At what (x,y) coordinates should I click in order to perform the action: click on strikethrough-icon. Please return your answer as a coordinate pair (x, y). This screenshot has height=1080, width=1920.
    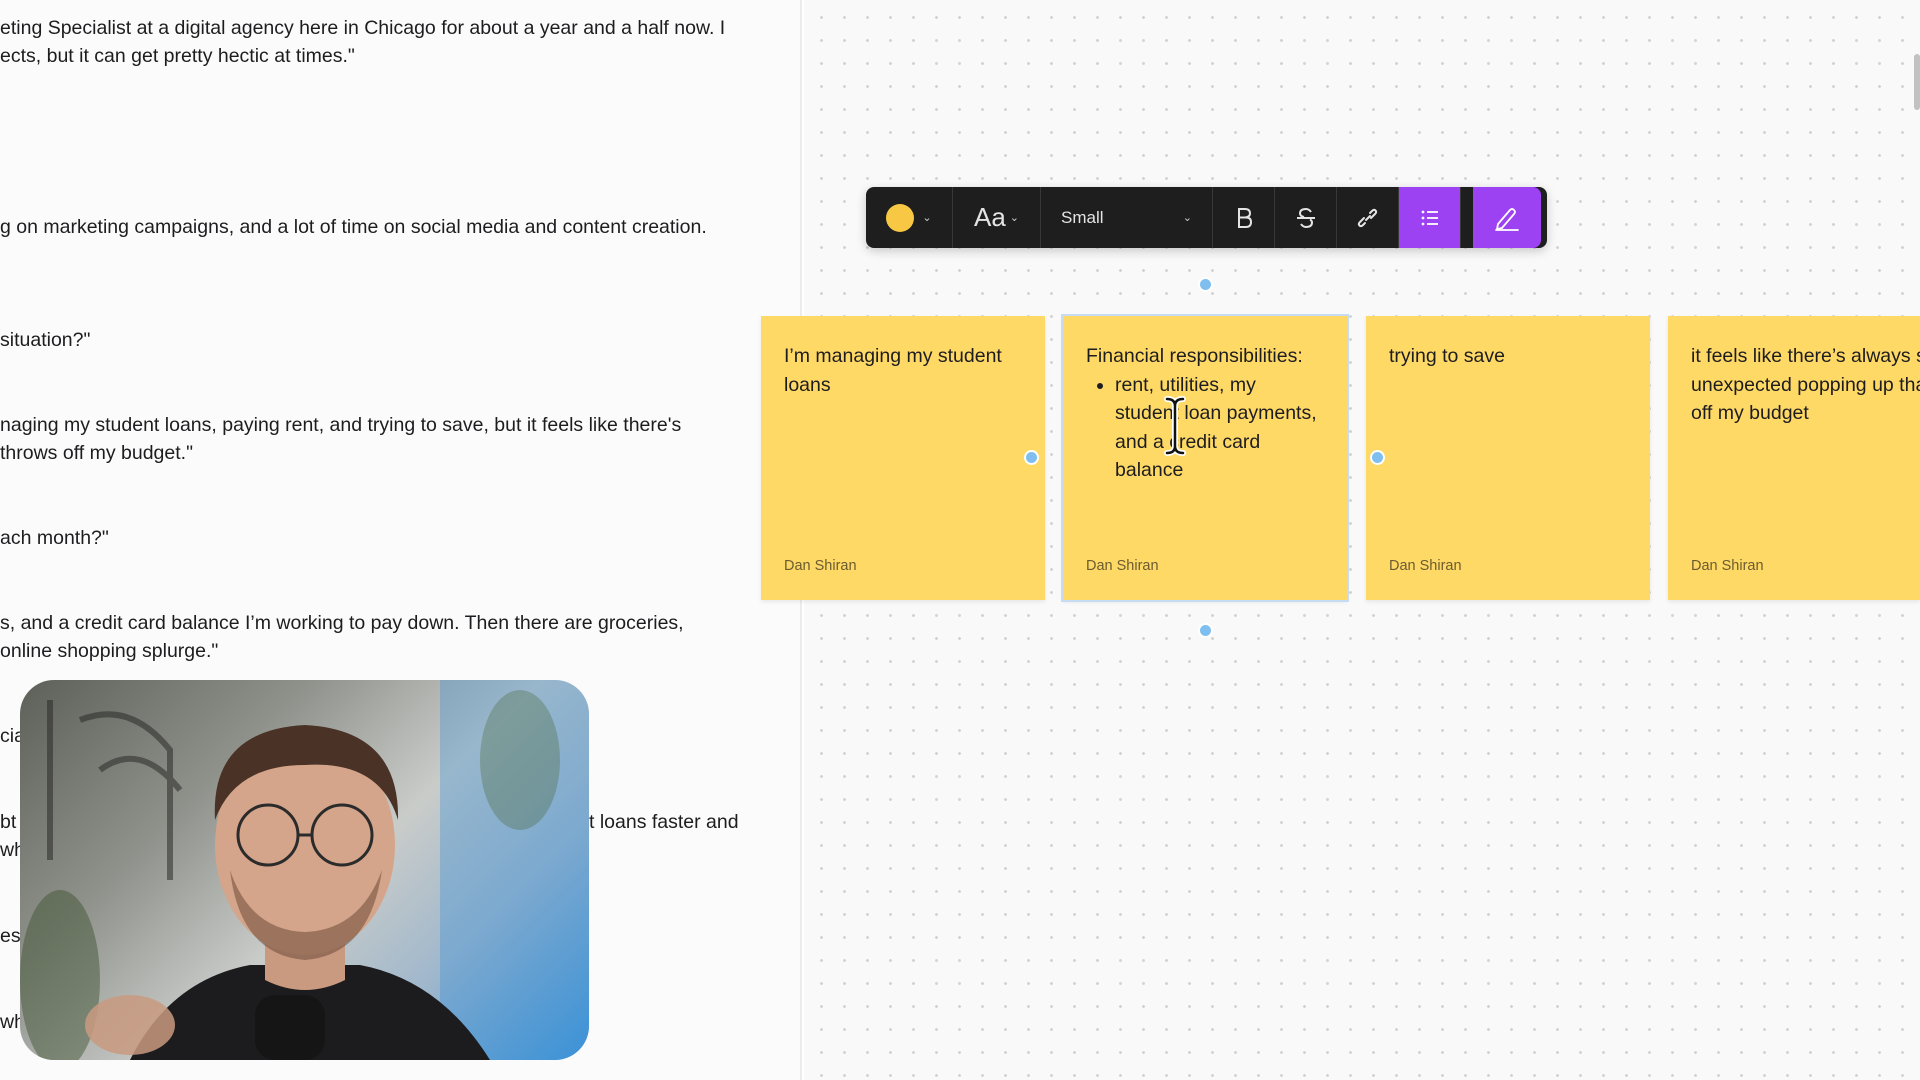
    Looking at the image, I should click on (1305, 217).